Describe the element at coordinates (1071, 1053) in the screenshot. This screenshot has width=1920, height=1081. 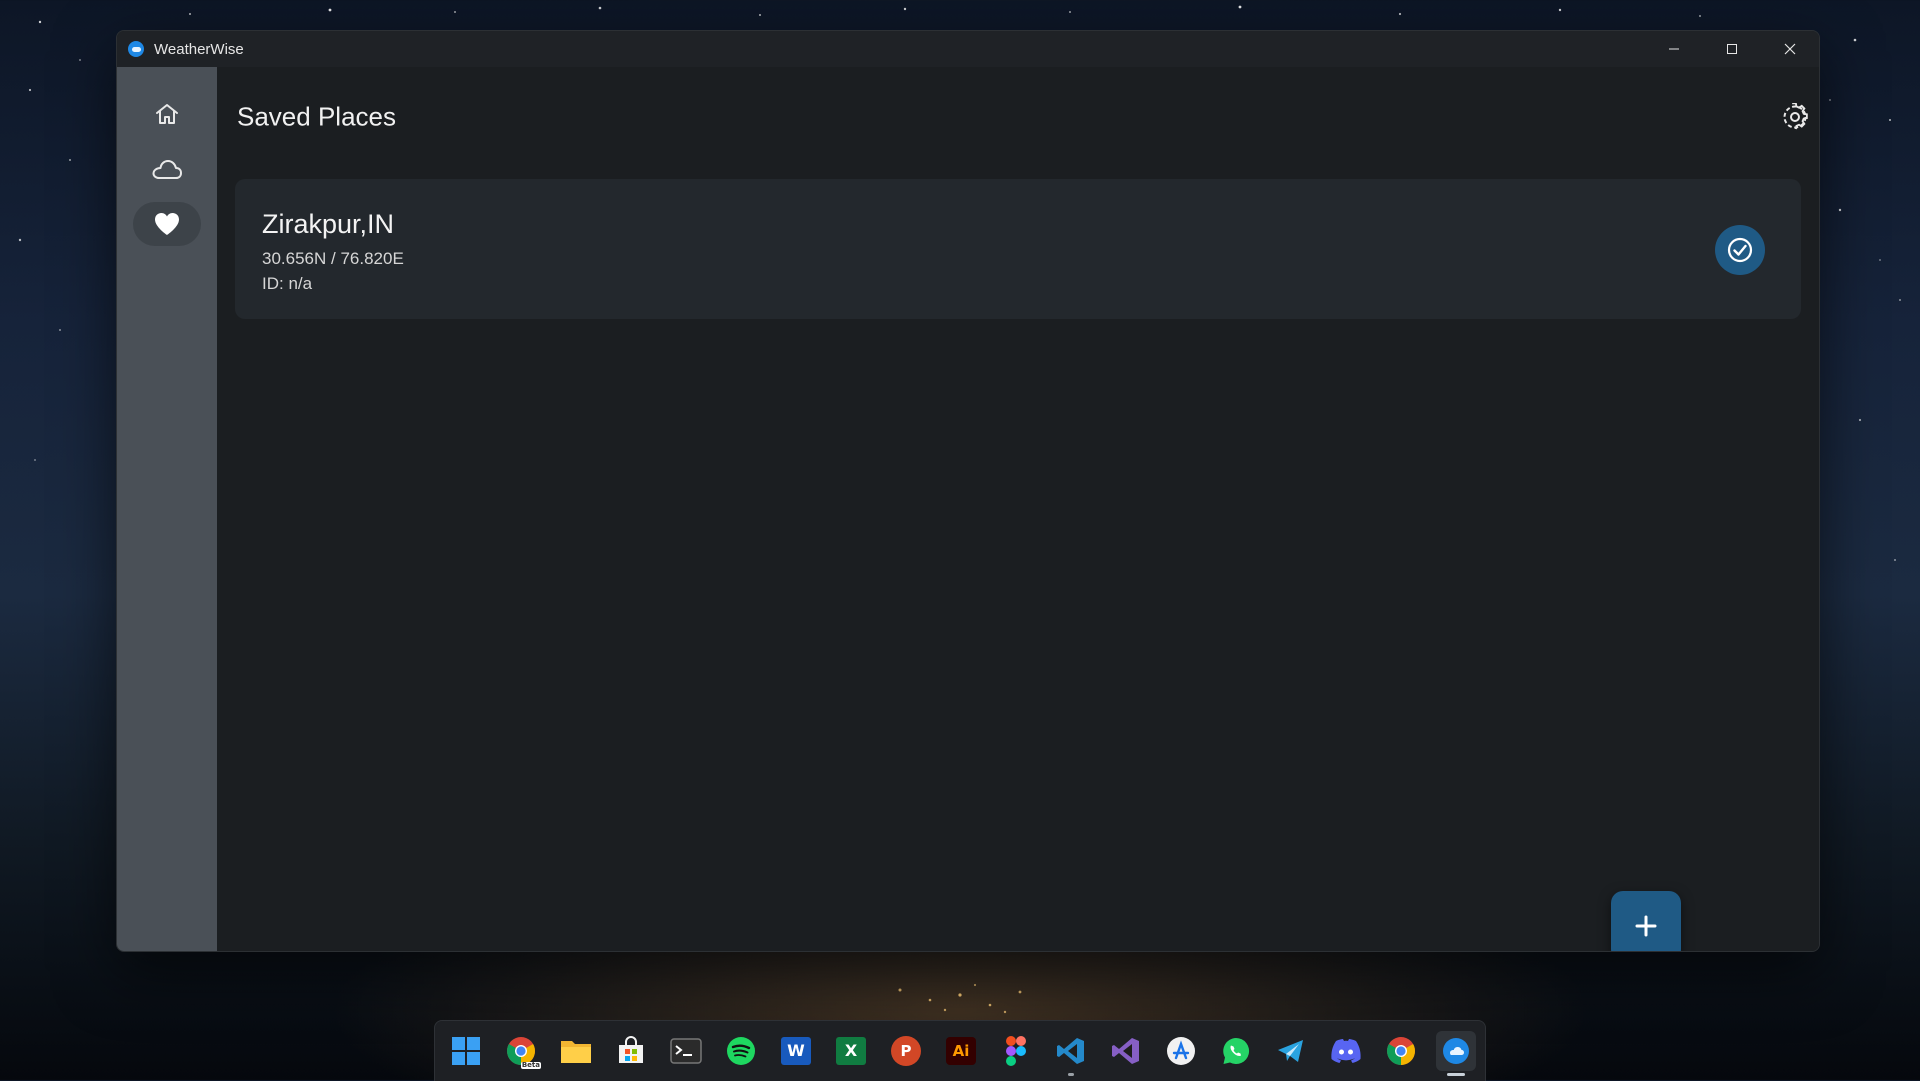
I see `vscode-icon` at that location.